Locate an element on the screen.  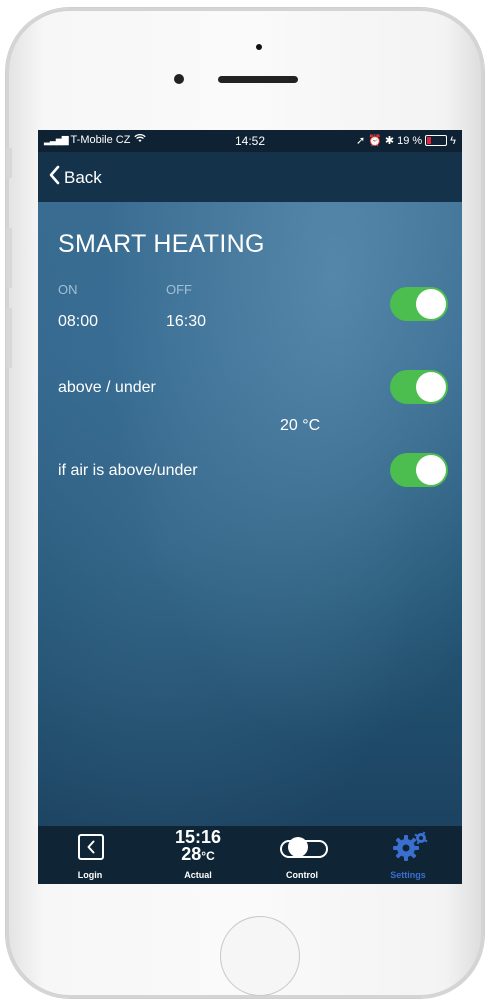
login-icon is located at coordinates (91, 847).